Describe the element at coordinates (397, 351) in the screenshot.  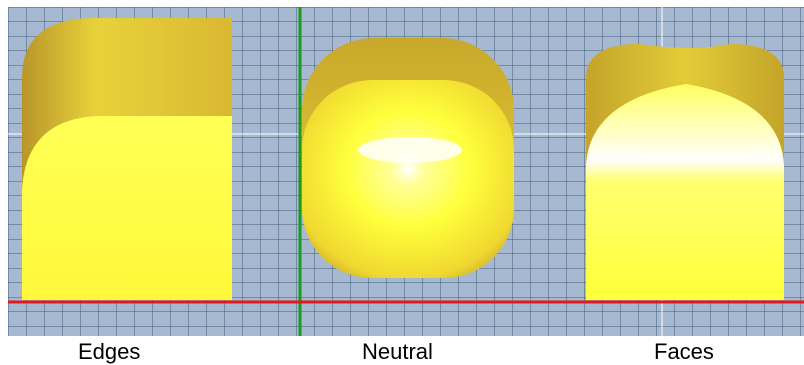
I see `label-neutral: Neutral` at that location.